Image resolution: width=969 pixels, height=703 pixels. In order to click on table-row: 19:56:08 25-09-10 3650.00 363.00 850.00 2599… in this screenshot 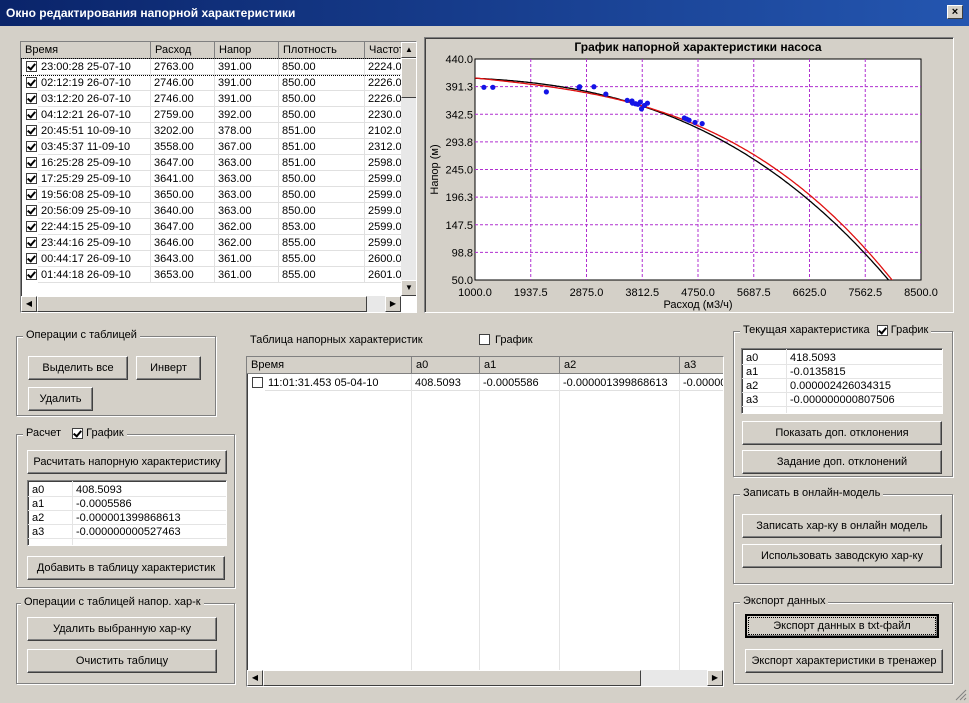, I will do `click(218, 195)`.